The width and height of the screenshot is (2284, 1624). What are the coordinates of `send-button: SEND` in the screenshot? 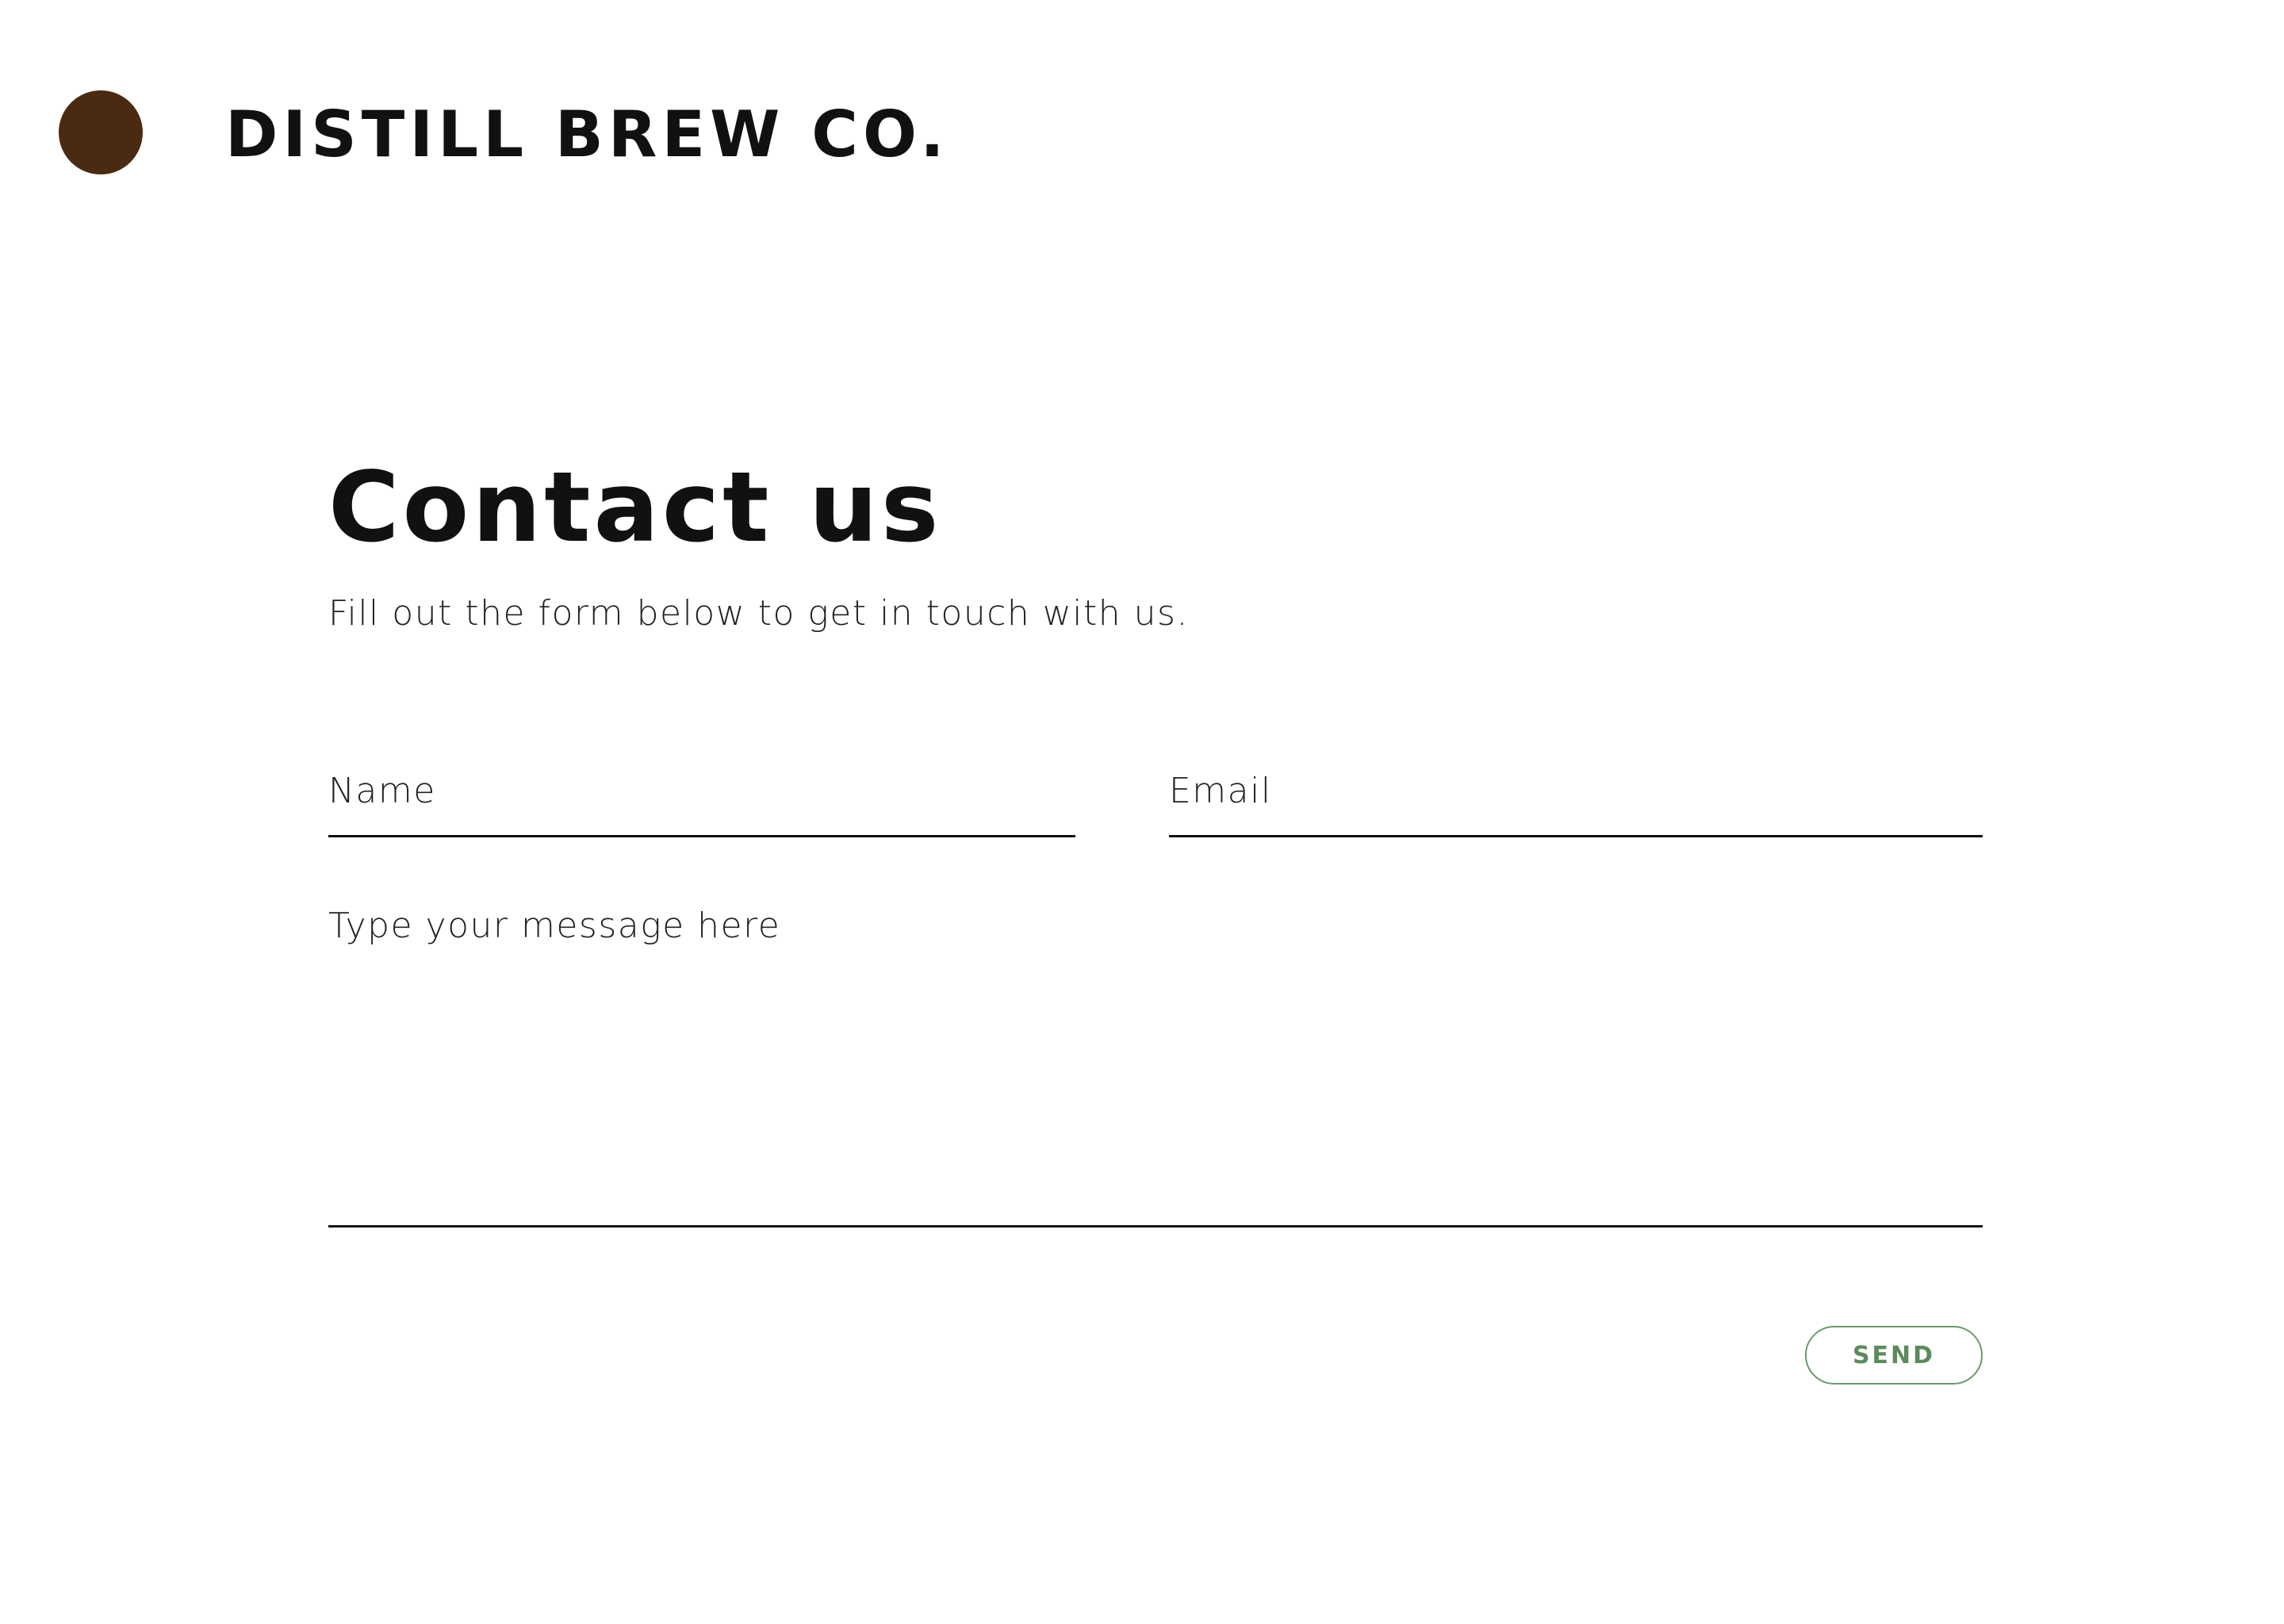 It's located at (1894, 1355).